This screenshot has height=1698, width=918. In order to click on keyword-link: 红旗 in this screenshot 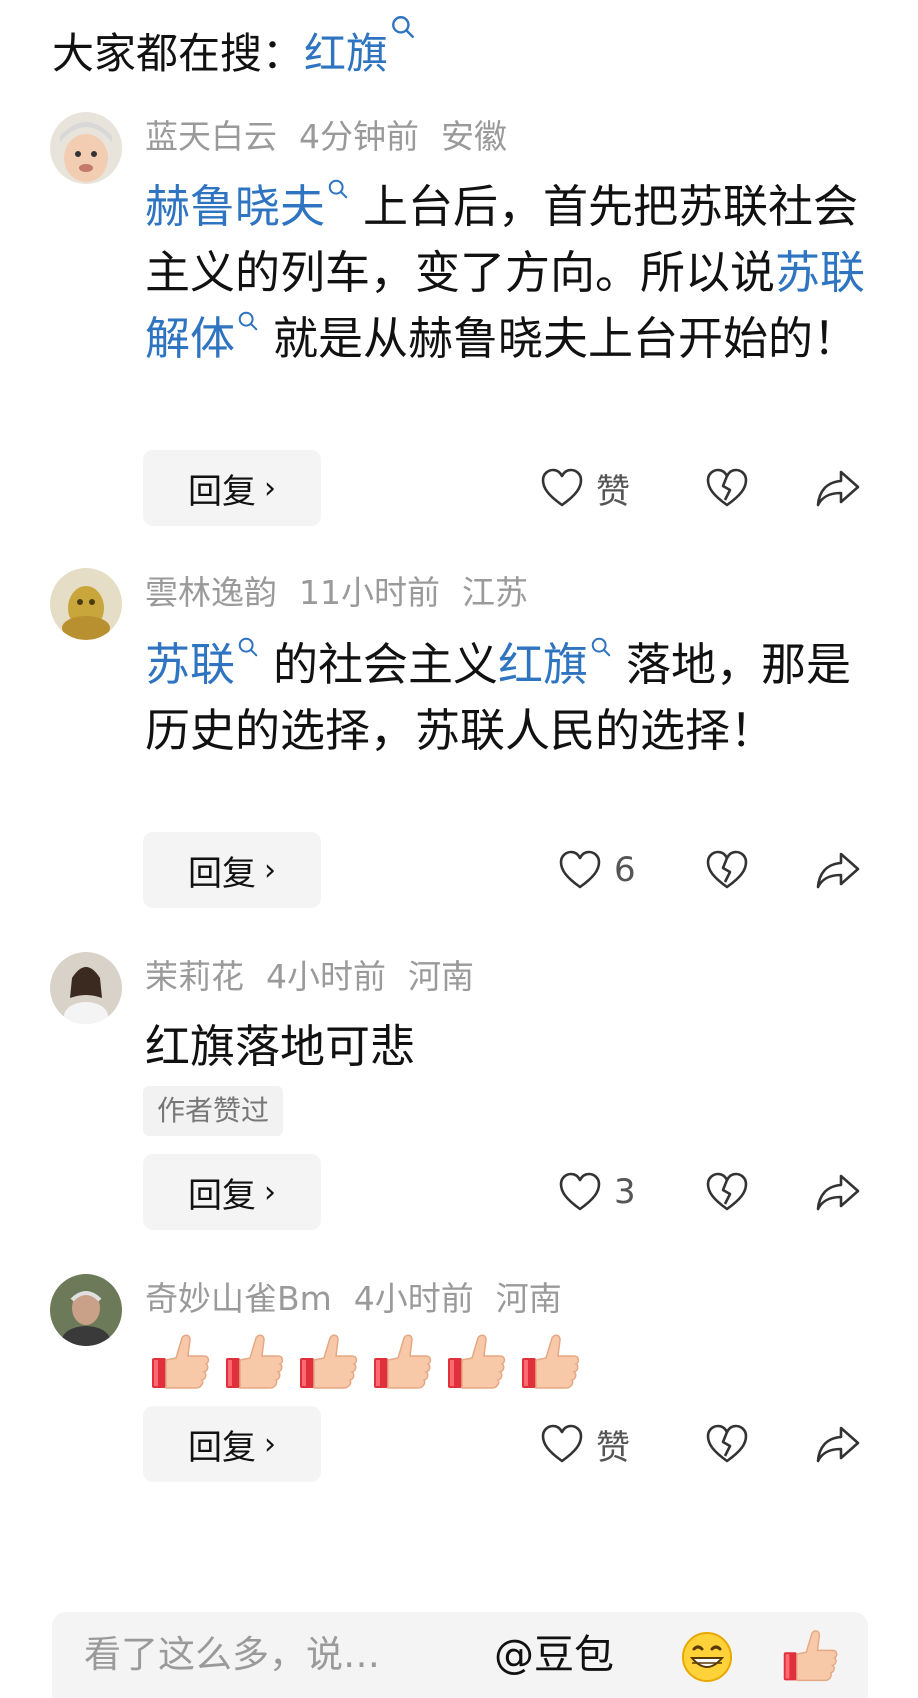, I will do `click(543, 664)`.